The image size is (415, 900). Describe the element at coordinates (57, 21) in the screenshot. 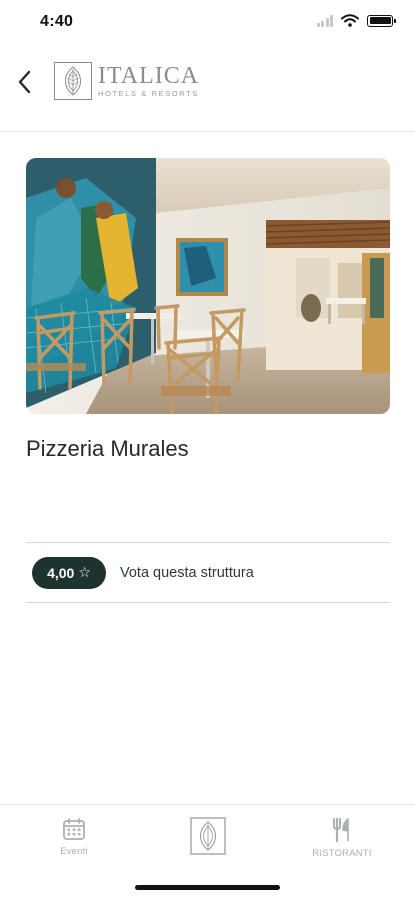

I see `status-time: 4:40` at that location.